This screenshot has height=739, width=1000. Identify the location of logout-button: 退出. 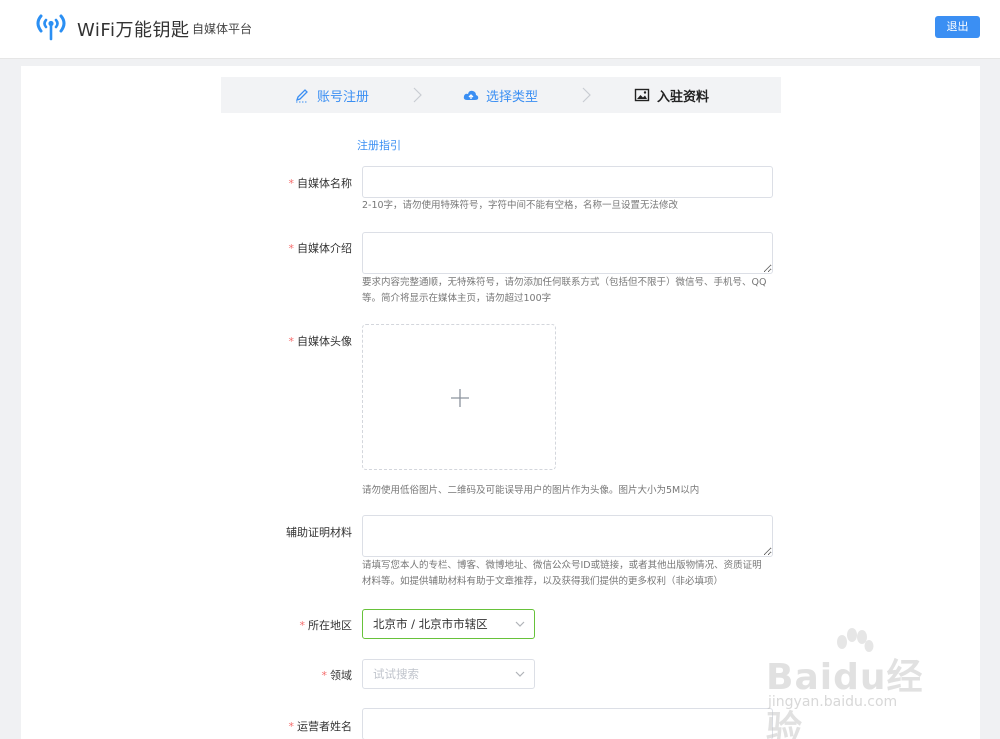
(957, 27).